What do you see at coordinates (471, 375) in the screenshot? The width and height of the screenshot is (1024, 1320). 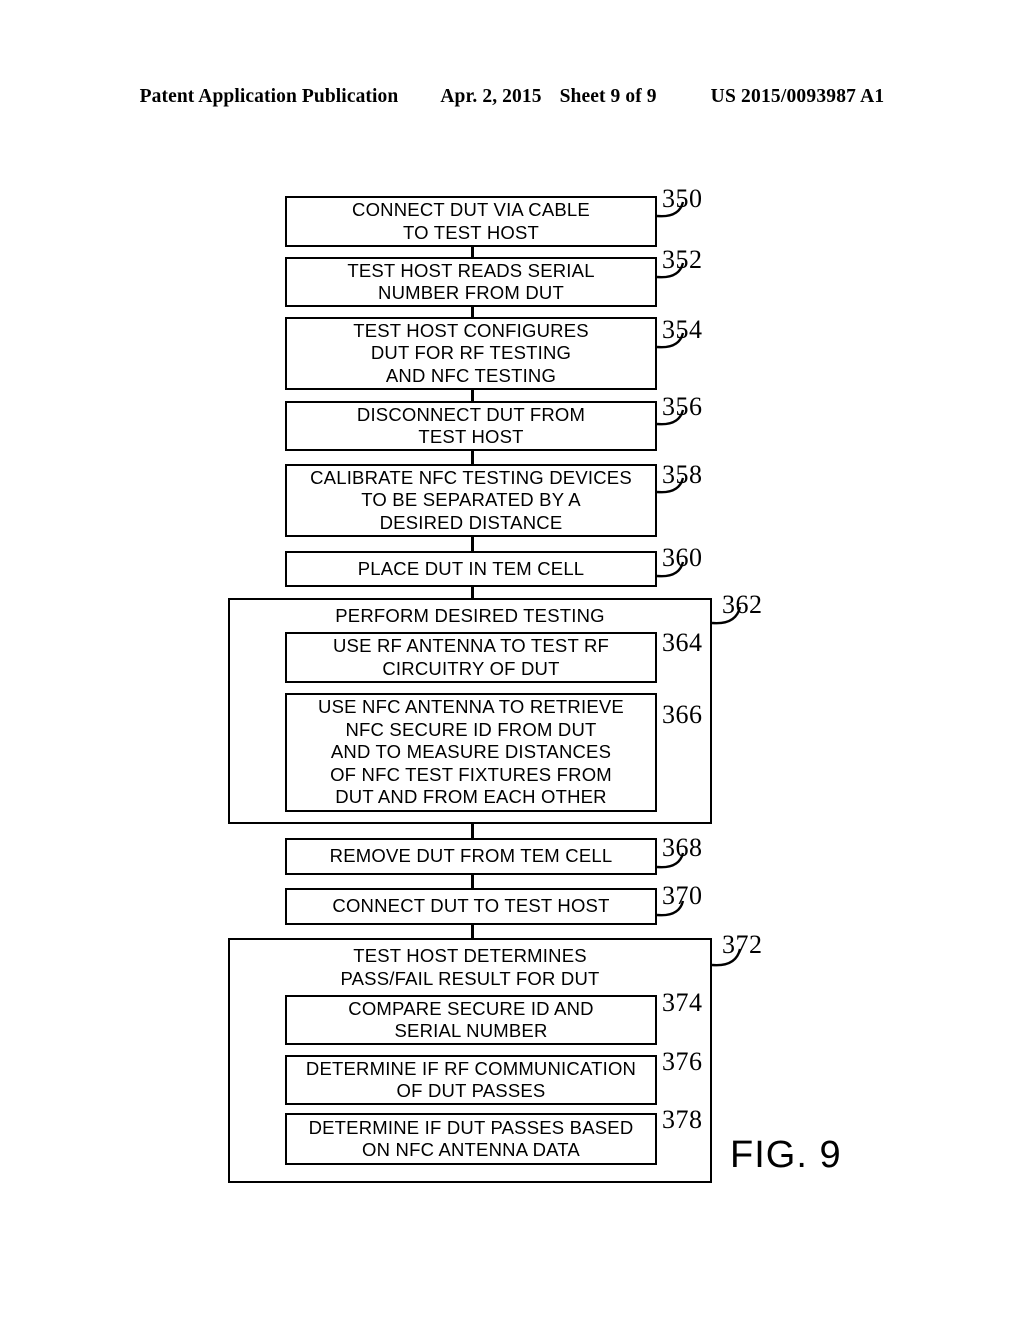 I see `box-354-line-3: AND NFC TESTING` at bounding box center [471, 375].